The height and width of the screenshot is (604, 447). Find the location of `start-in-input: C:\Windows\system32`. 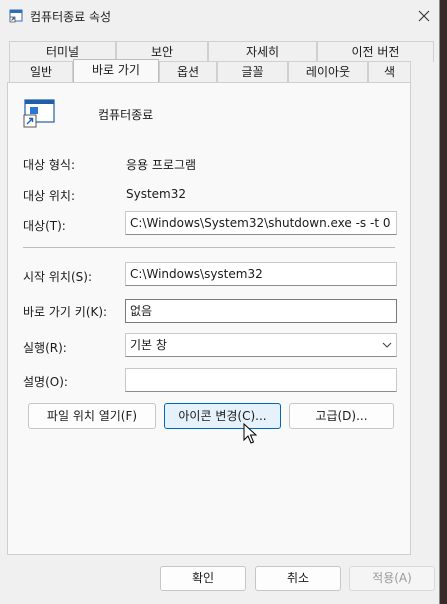

start-in-input: C:\Windows\system32 is located at coordinates (261, 274).